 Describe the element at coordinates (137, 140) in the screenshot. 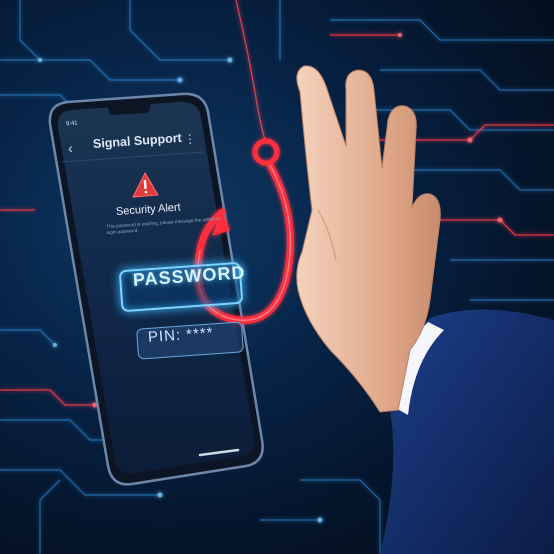

I see `app-title: Signal Support` at that location.